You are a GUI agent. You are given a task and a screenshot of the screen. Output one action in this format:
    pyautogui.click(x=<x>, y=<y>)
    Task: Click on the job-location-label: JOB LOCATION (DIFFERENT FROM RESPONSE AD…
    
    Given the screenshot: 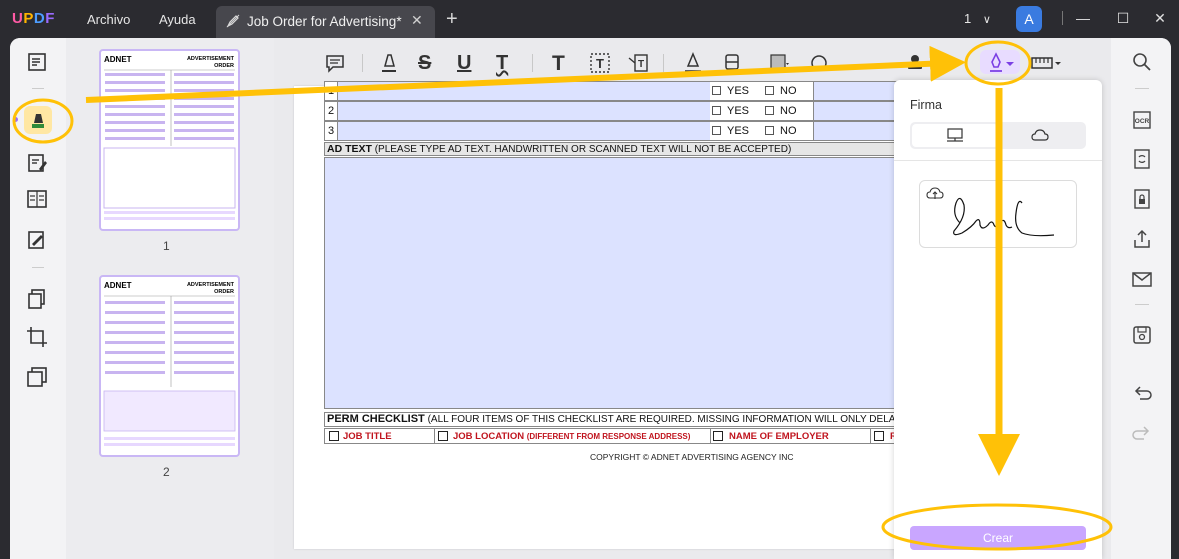 What is the action you would take?
    pyautogui.click(x=572, y=436)
    